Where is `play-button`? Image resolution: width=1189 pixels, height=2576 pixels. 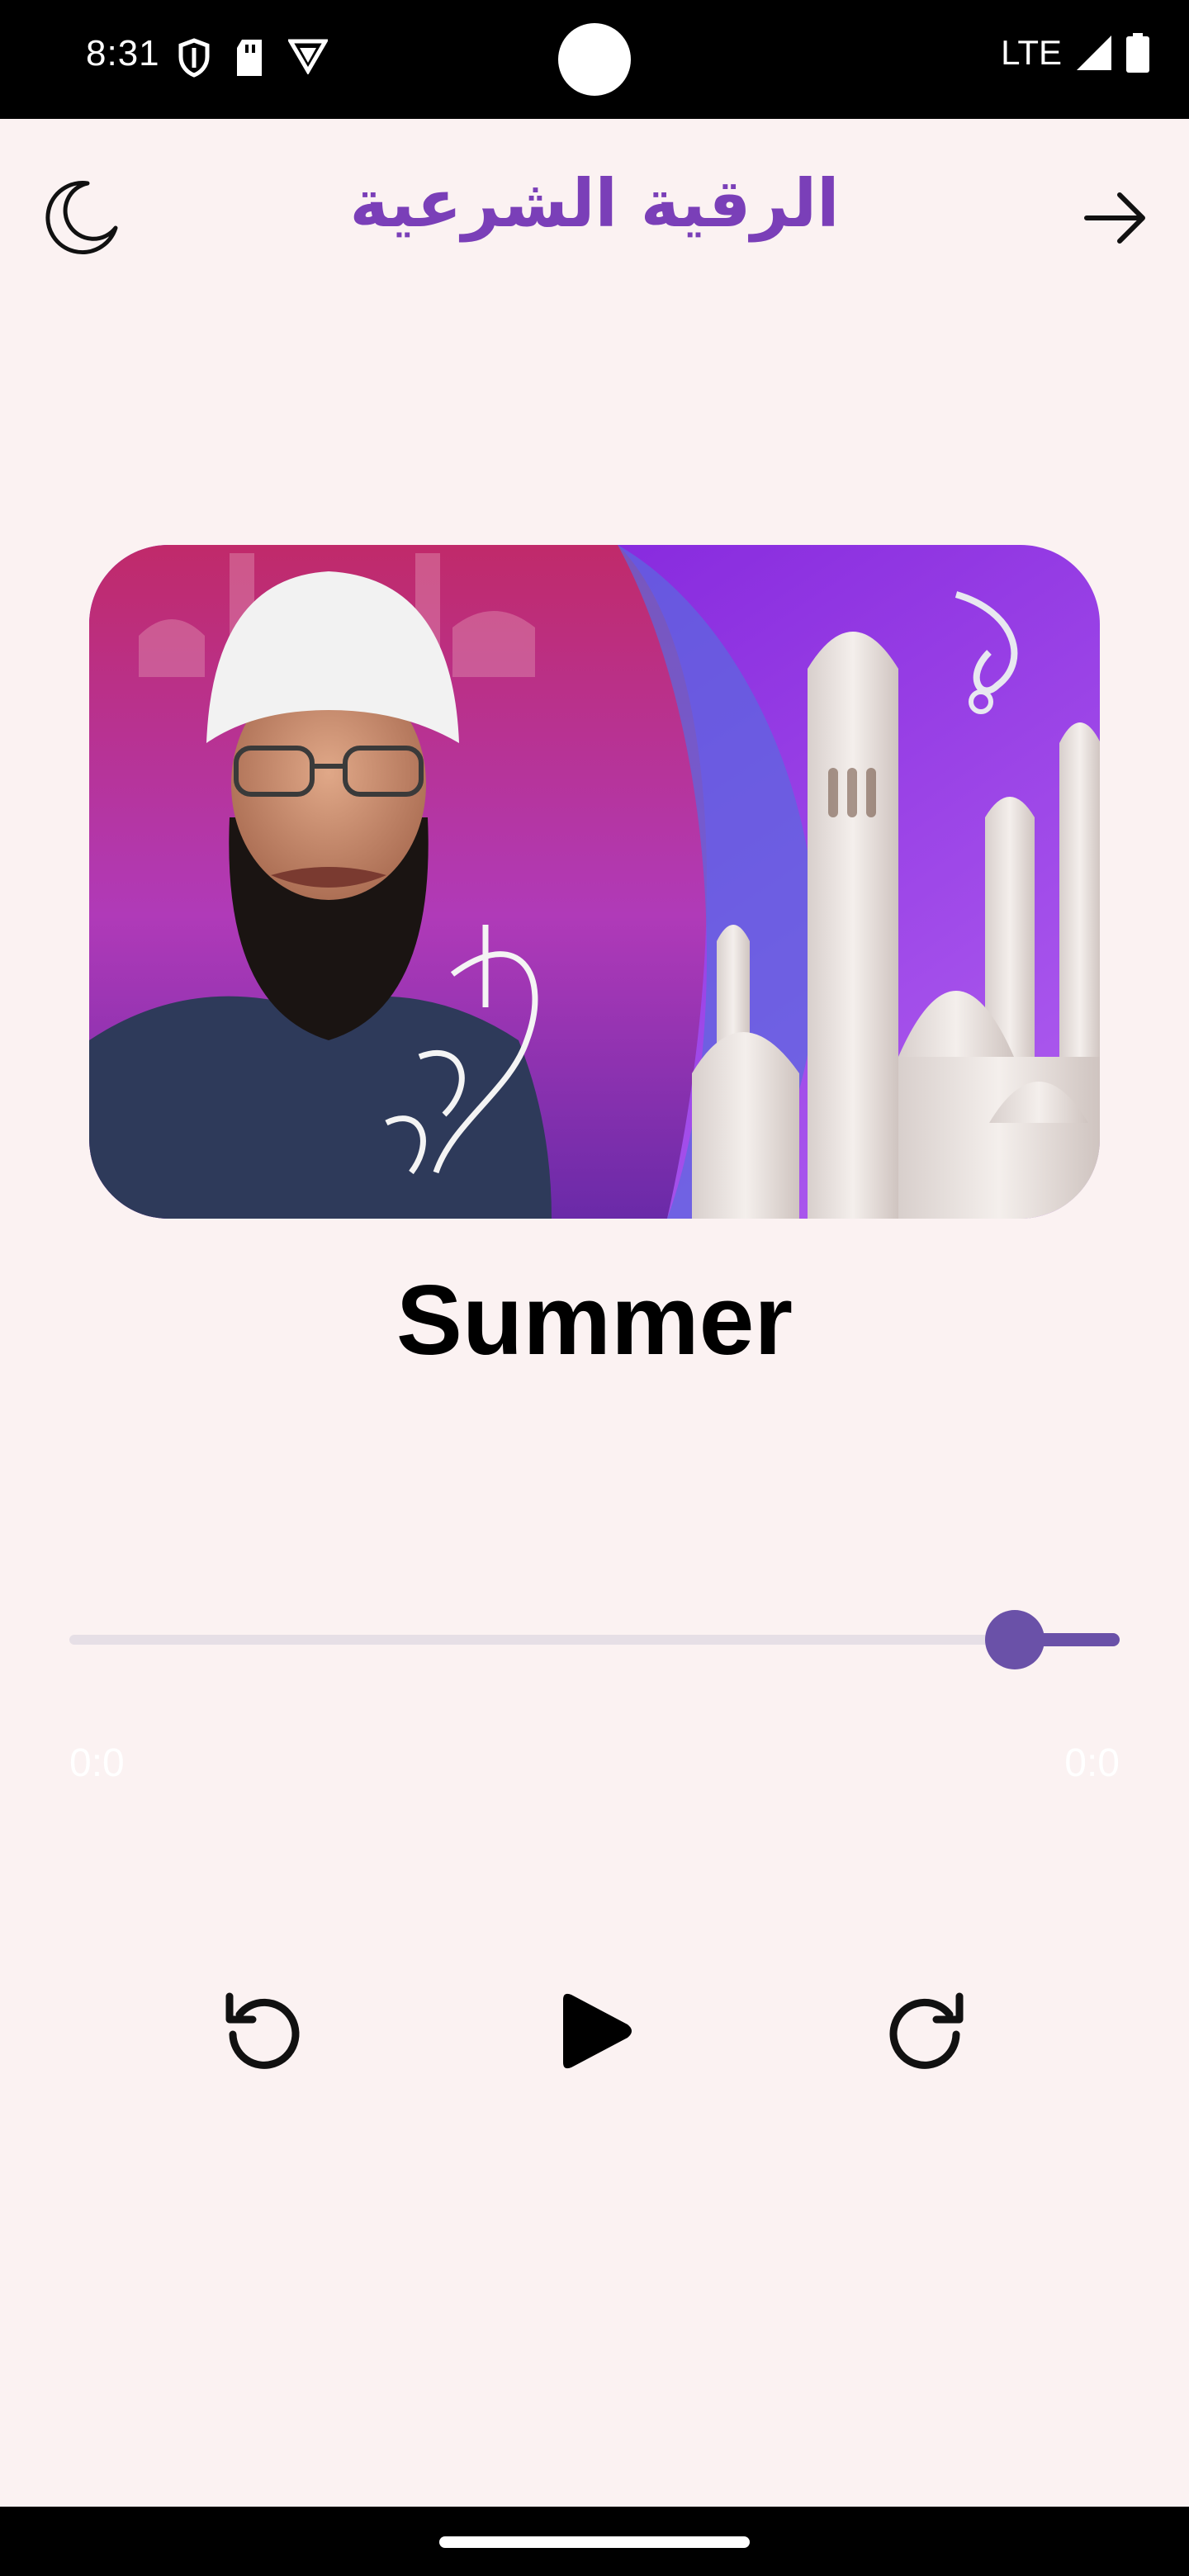
play-button is located at coordinates (594, 2031).